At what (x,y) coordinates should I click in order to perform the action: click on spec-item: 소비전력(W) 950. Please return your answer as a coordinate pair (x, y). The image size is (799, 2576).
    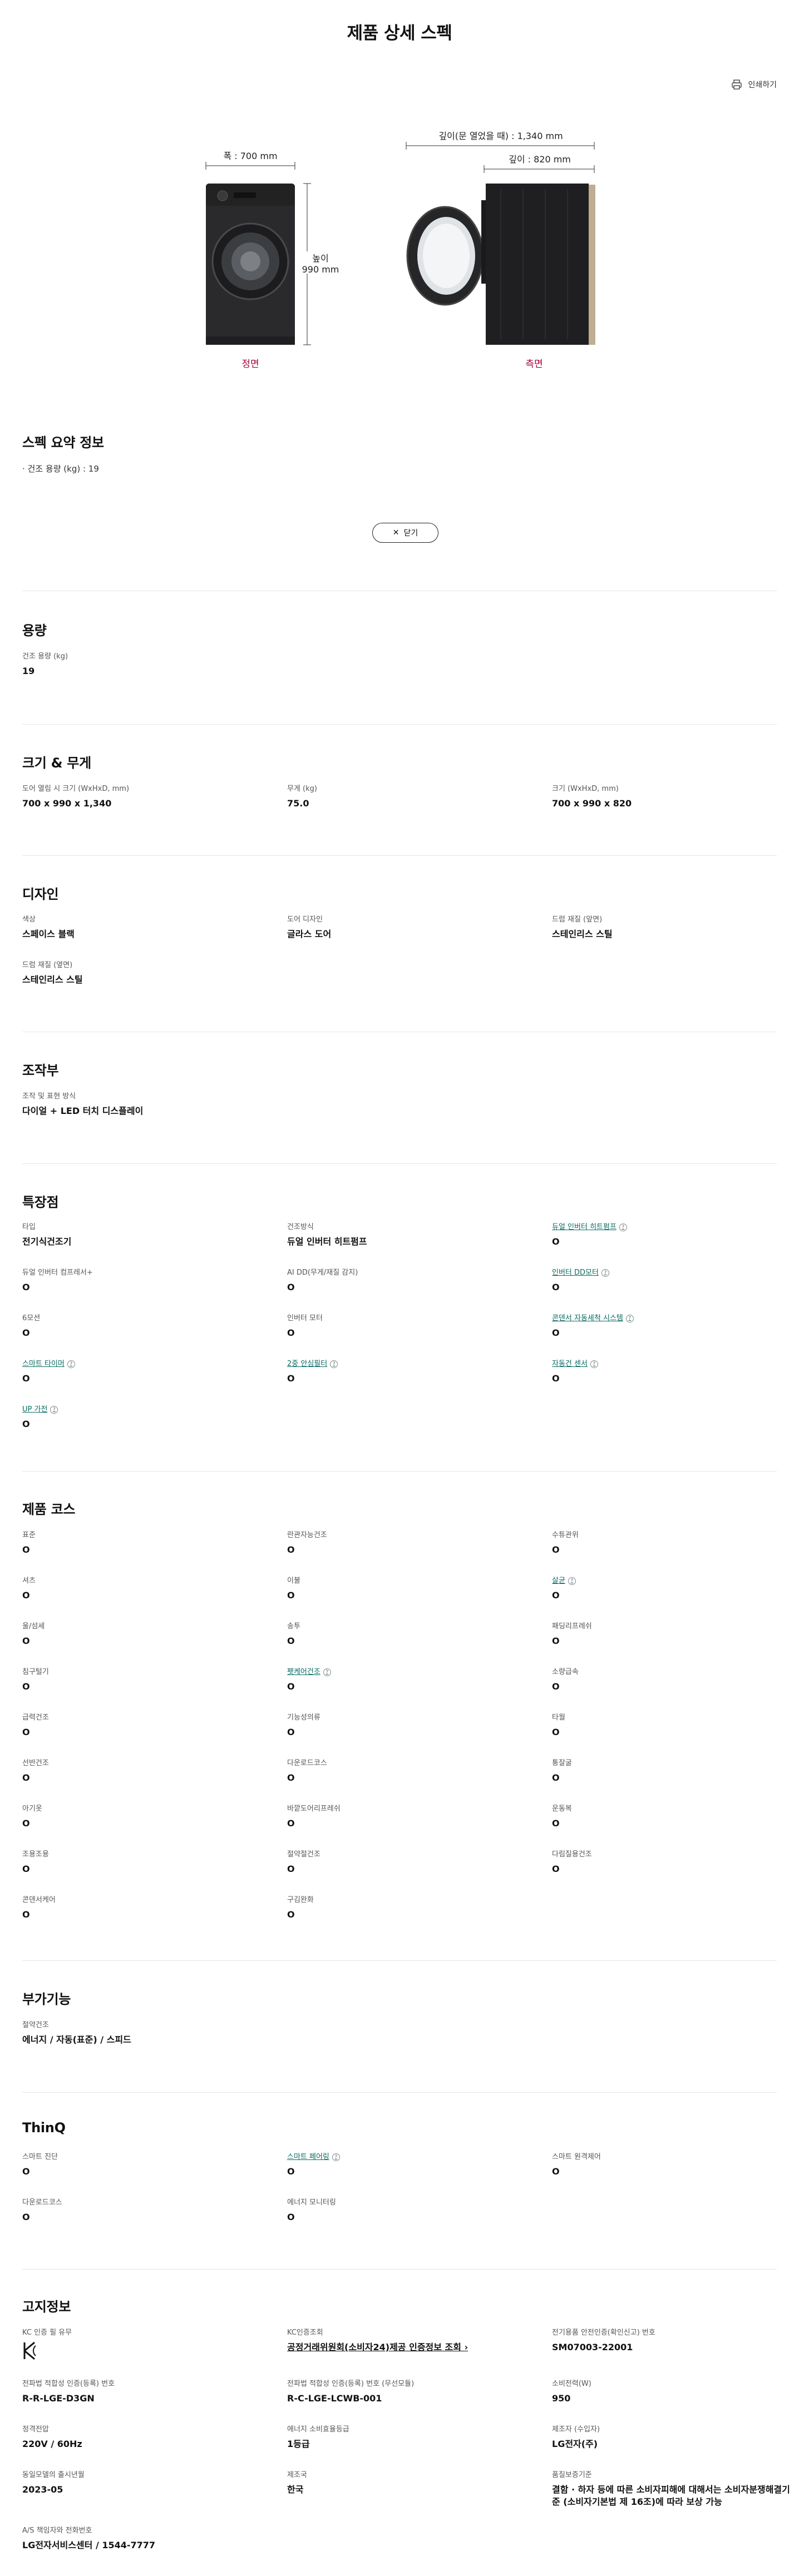
    Looking at the image, I should click on (571, 2392).